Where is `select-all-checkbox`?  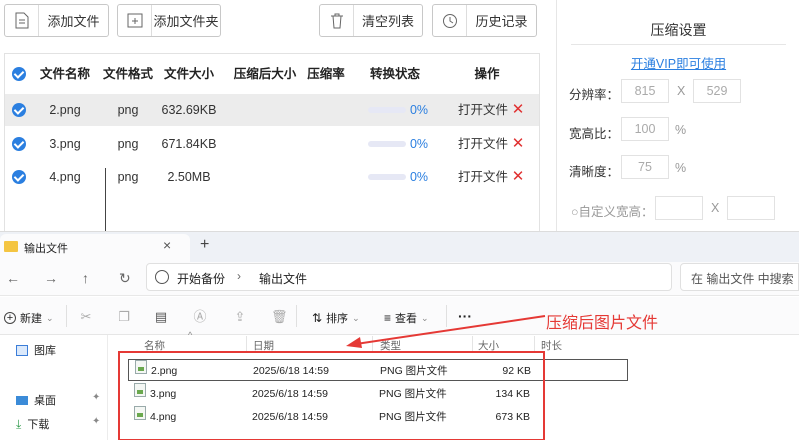
select-all-checkbox is located at coordinates (19, 74).